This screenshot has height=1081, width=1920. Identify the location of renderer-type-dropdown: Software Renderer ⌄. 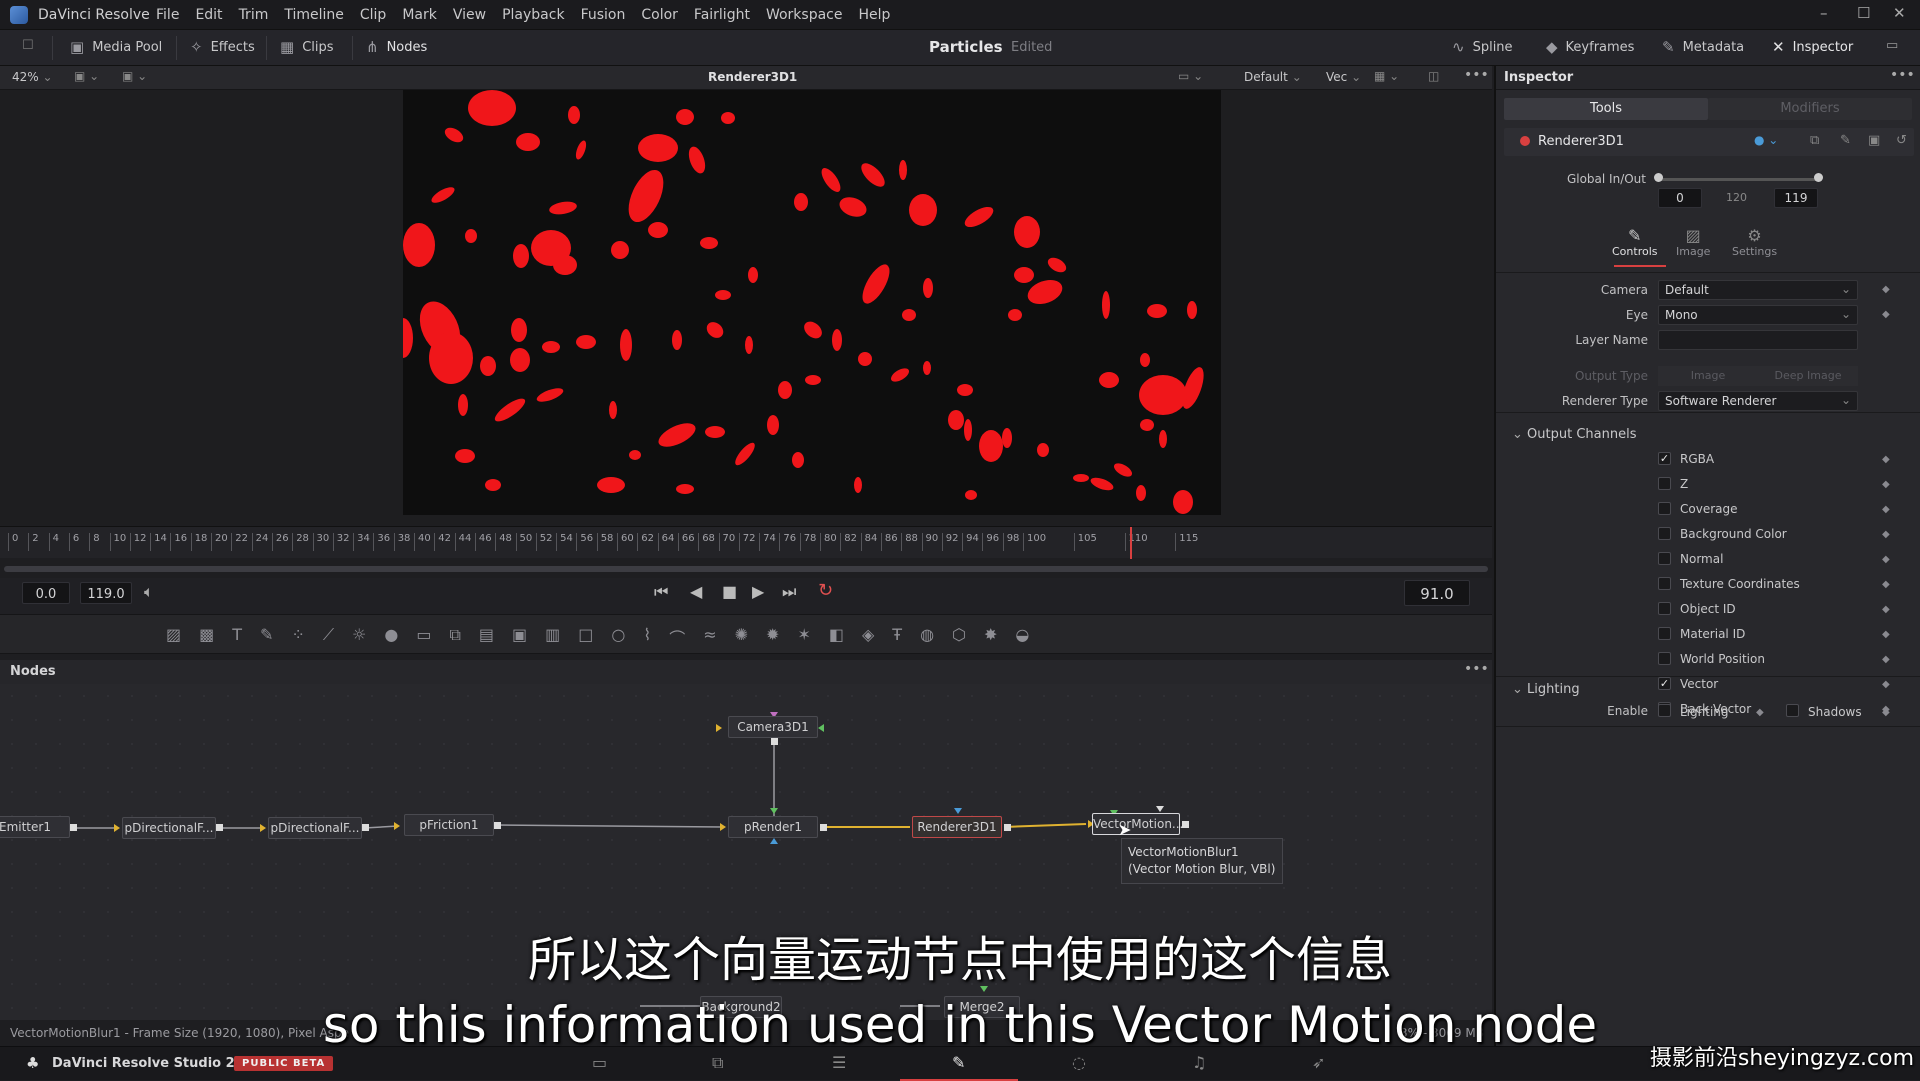
(1758, 401).